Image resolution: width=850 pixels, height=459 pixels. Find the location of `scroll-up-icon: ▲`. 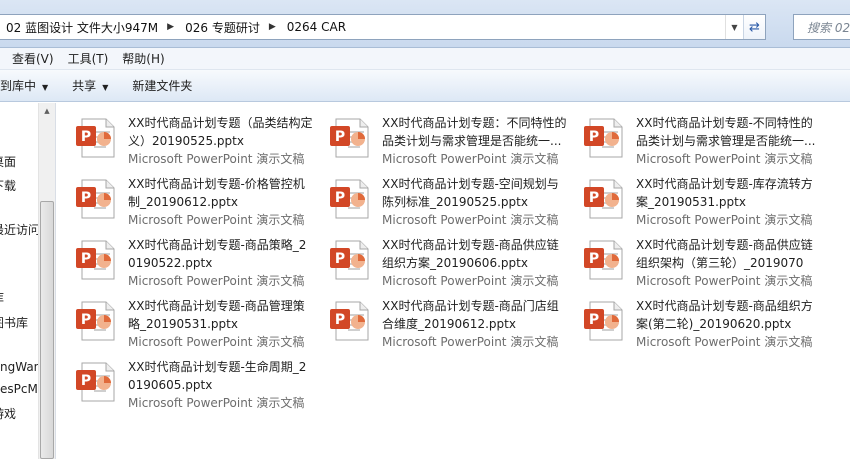

scroll-up-icon: ▲ is located at coordinates (47, 111).